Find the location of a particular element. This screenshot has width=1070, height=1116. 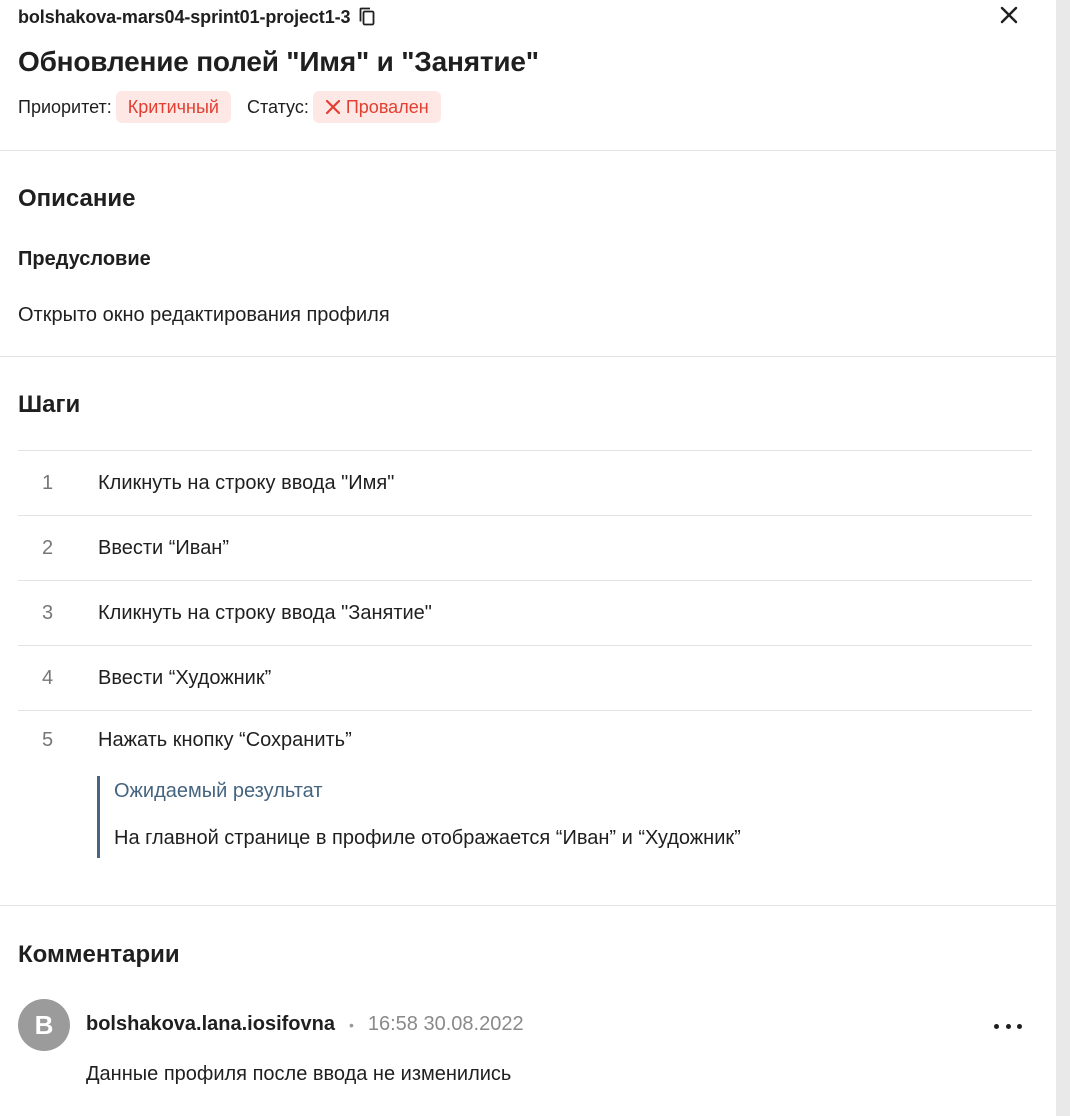

test-id: bolshakova-mars04-sprint01-project1-3 is located at coordinates (184, 16).